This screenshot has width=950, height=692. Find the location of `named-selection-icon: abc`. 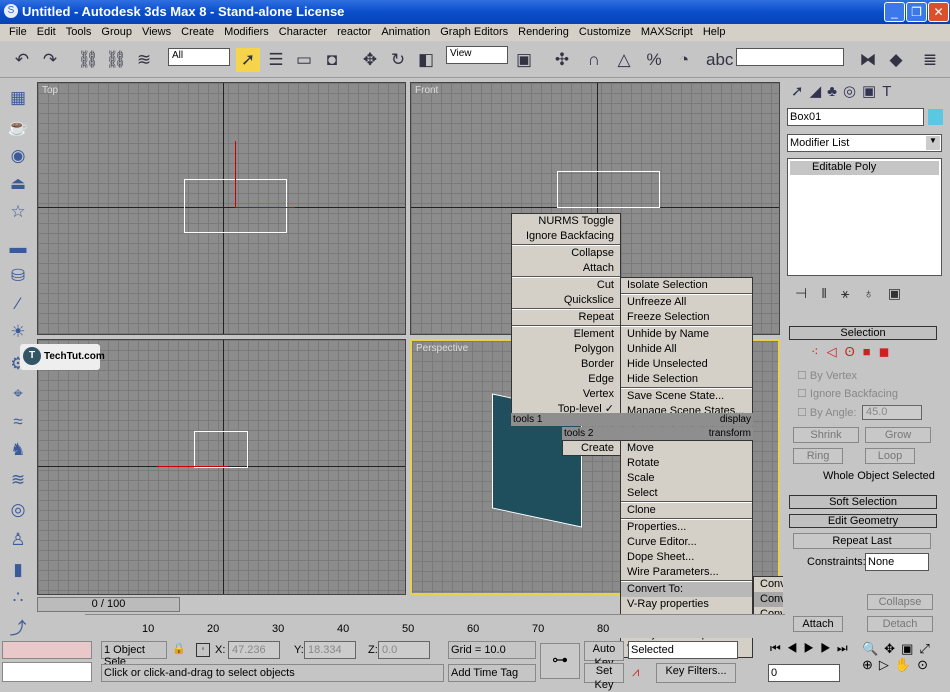

named-selection-icon: abc is located at coordinates (719, 60).